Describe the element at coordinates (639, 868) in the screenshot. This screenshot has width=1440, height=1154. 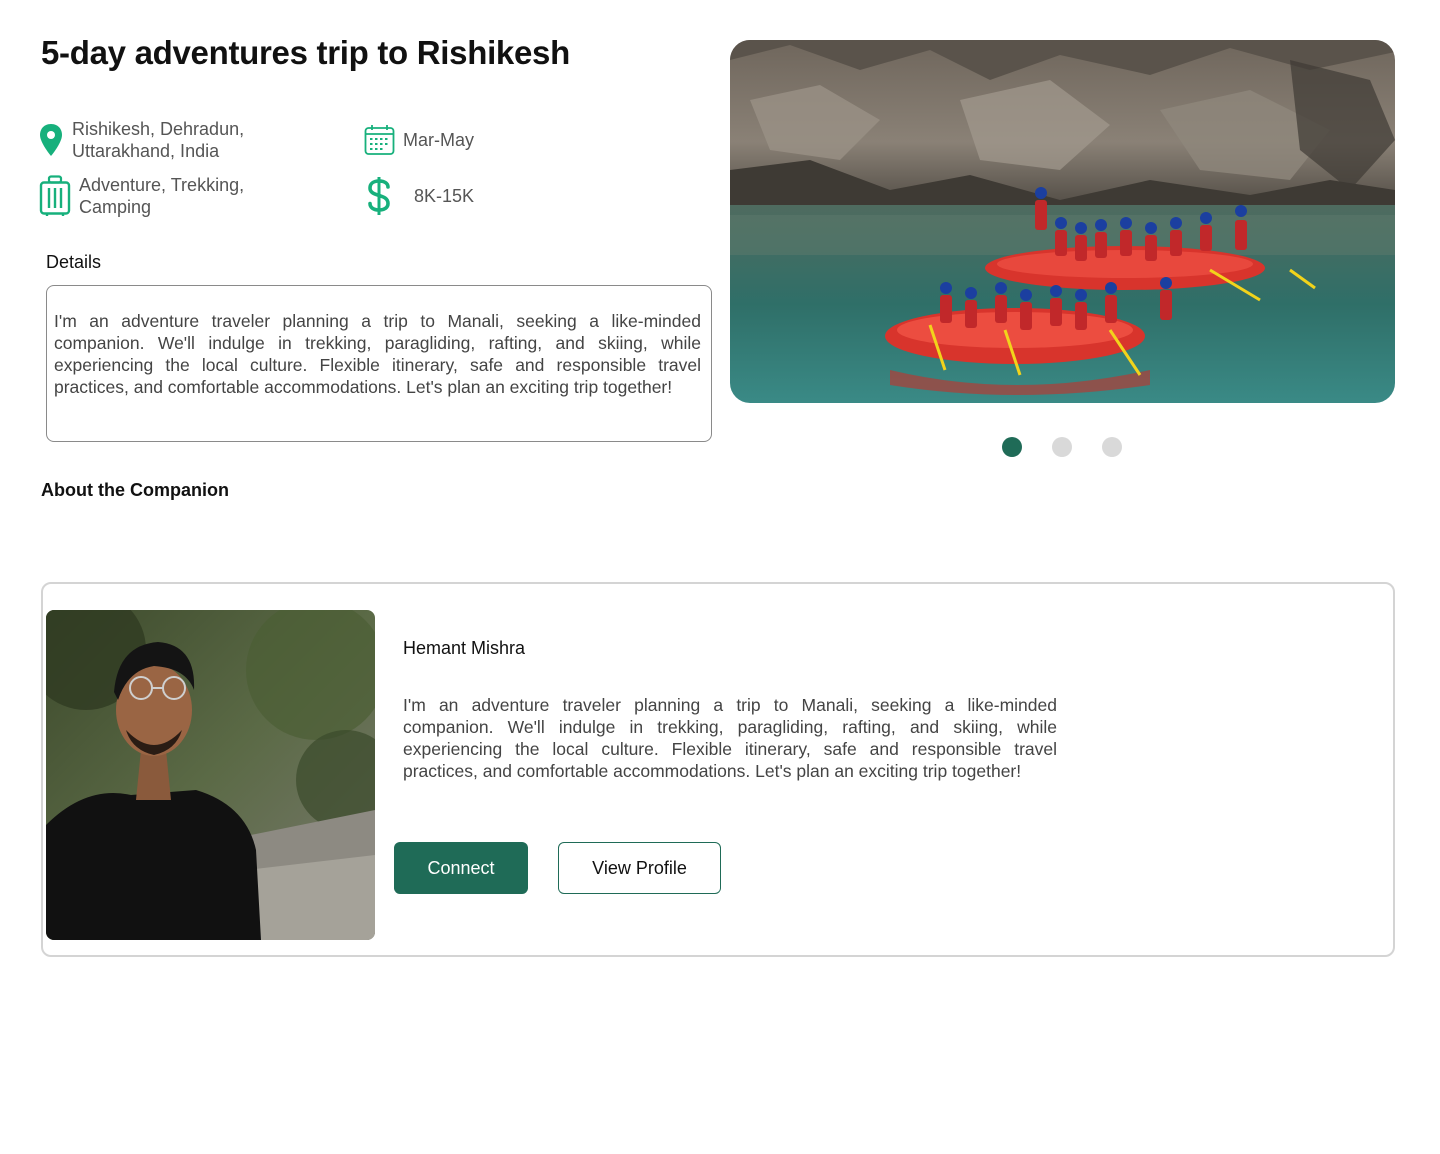
I see `view-profile-button: View Profile` at that location.